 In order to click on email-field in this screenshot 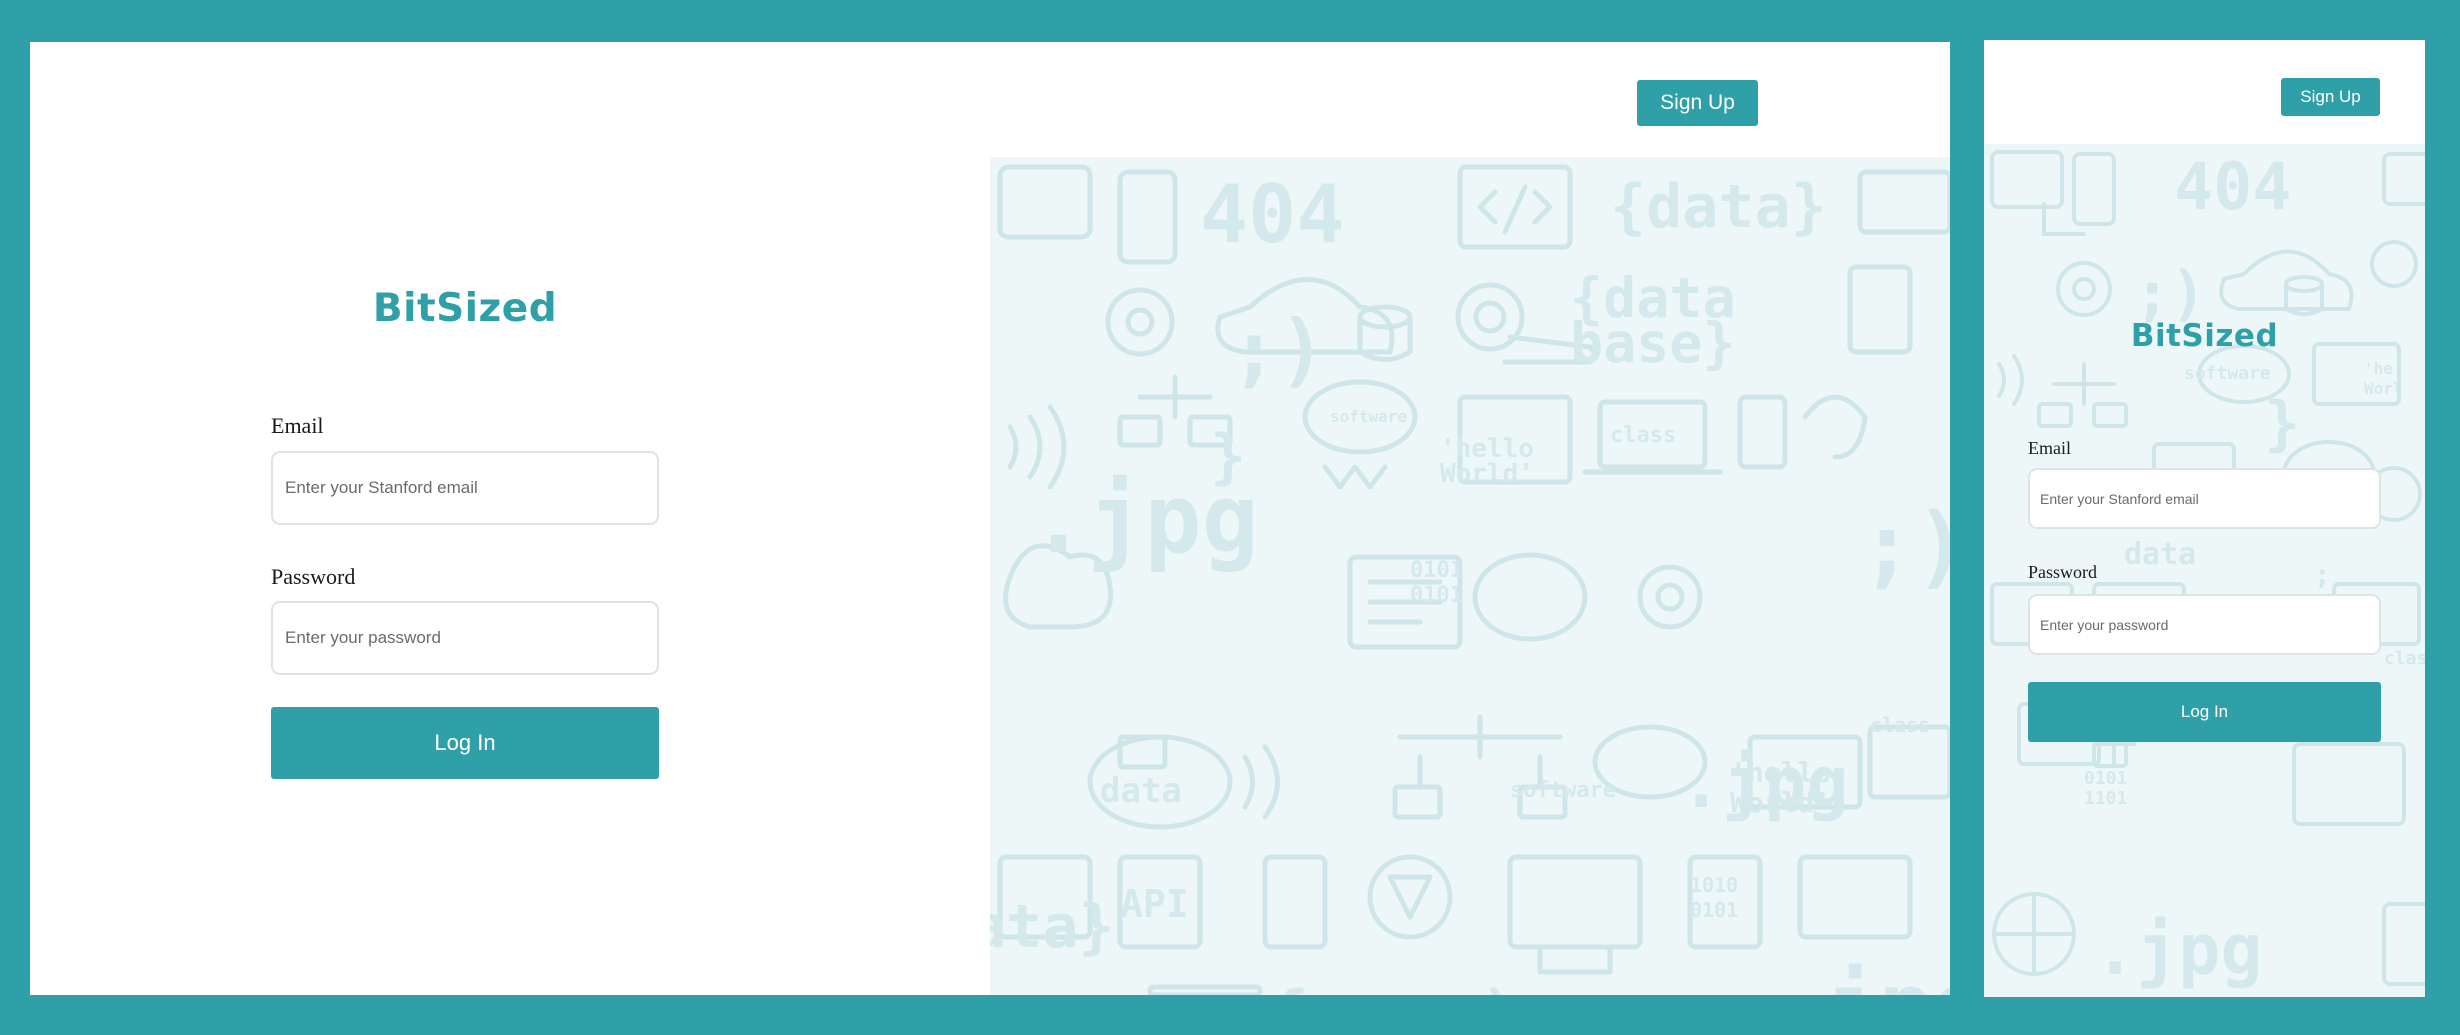, I will do `click(465, 488)`.